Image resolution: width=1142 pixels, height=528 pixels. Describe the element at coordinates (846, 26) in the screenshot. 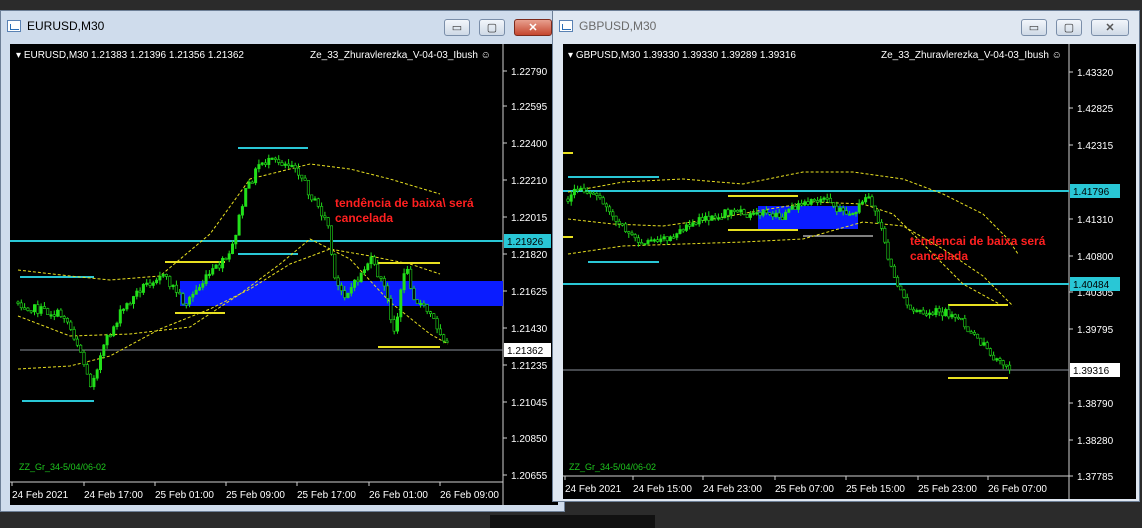

I see `gbpusd-titlebar: GBPUSD,M30 ▭ ▢ ✕` at that location.